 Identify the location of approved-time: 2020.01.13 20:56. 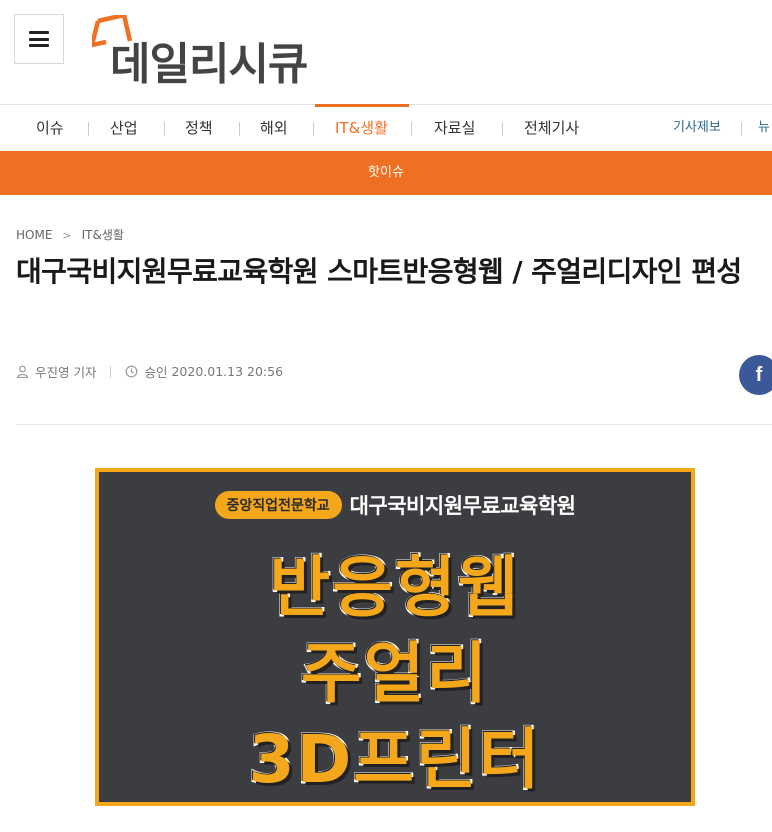
(227, 371).